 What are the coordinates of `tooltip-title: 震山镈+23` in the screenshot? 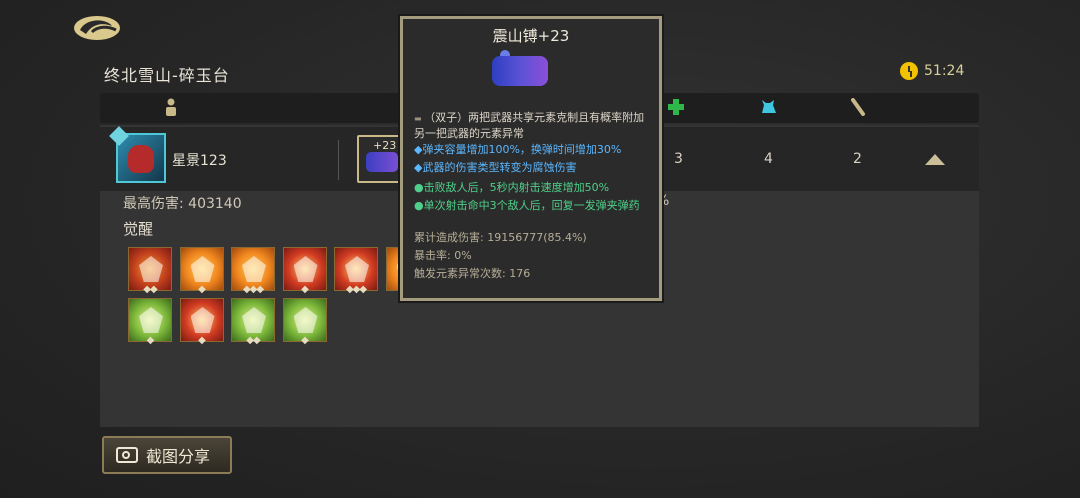 It's located at (531, 36).